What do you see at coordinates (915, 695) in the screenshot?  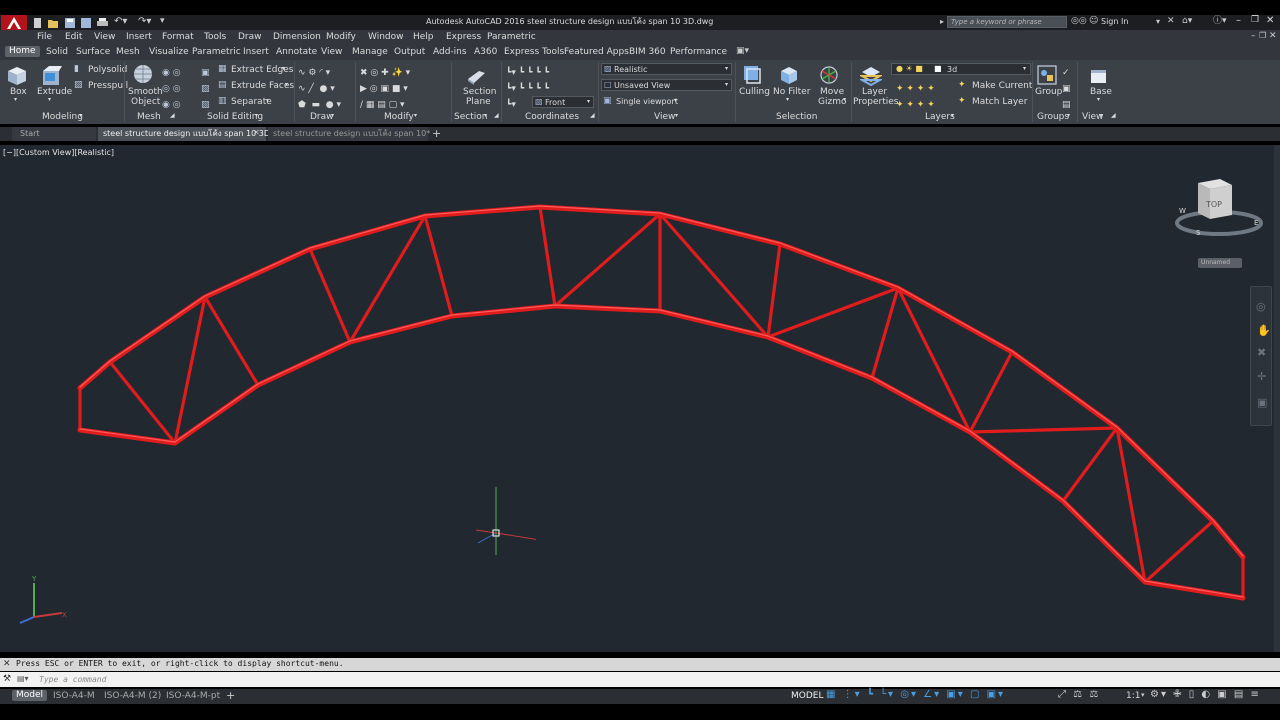 I see `status-tools-icons: ▦ ⋮▾ ┗ └▾ ◎▾ ∠▾ ▣▾ ▢ ▣▾` at bounding box center [915, 695].